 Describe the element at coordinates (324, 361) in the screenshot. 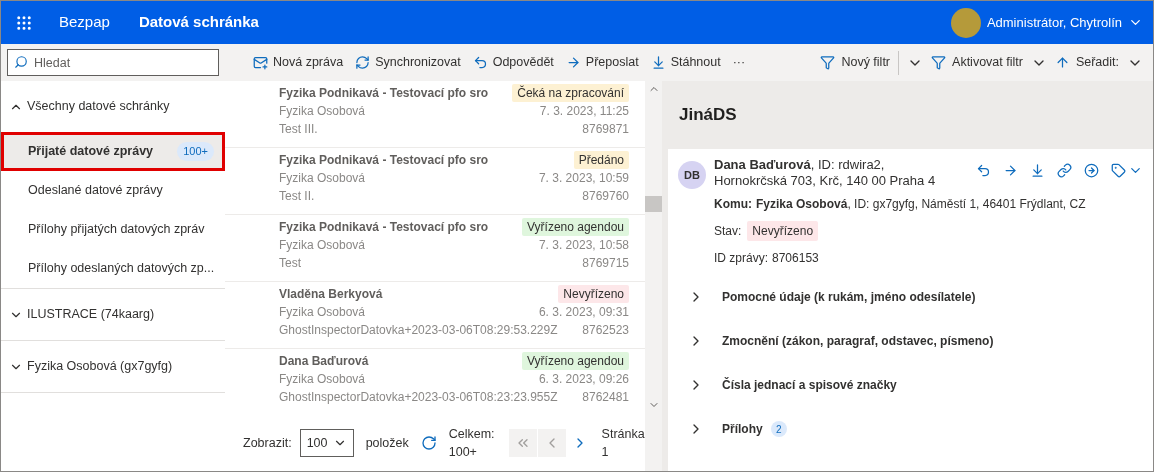

I see `sender-name: Dana Baďurová` at that location.